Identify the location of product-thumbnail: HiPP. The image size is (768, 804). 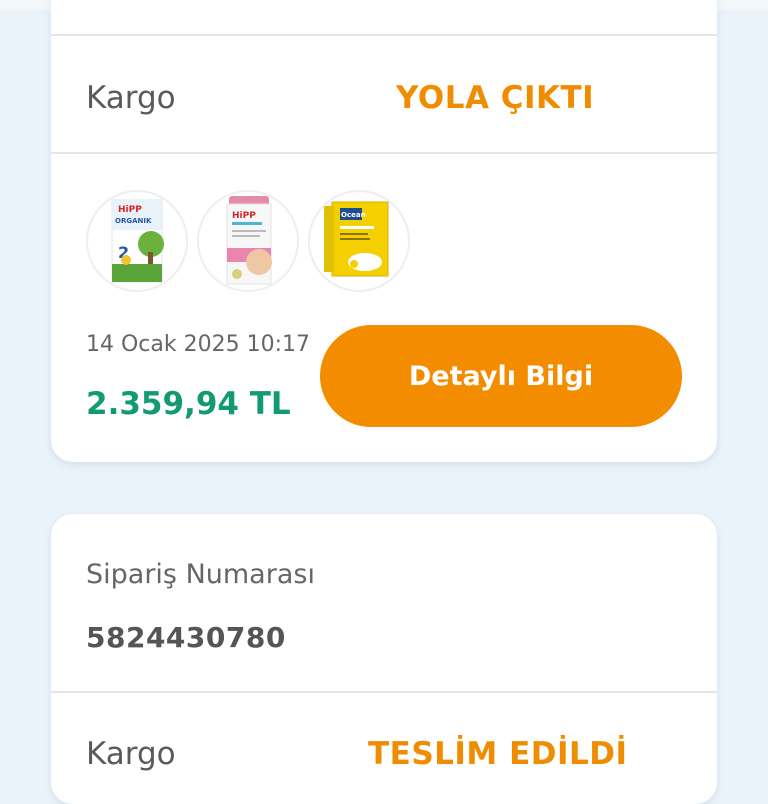
(248, 241).